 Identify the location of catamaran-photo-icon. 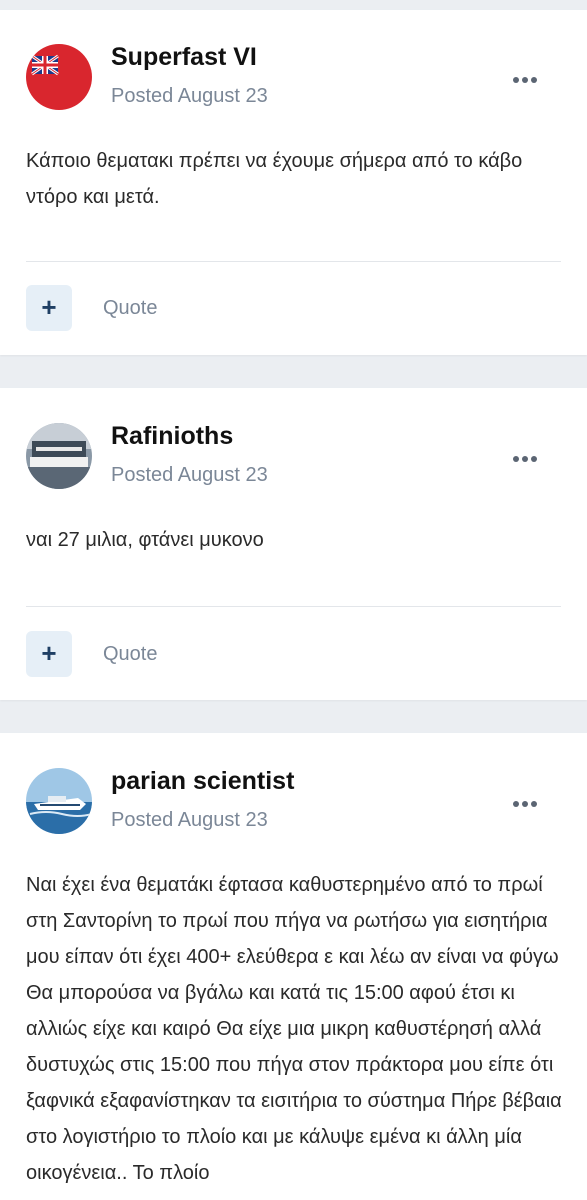
(59, 801).